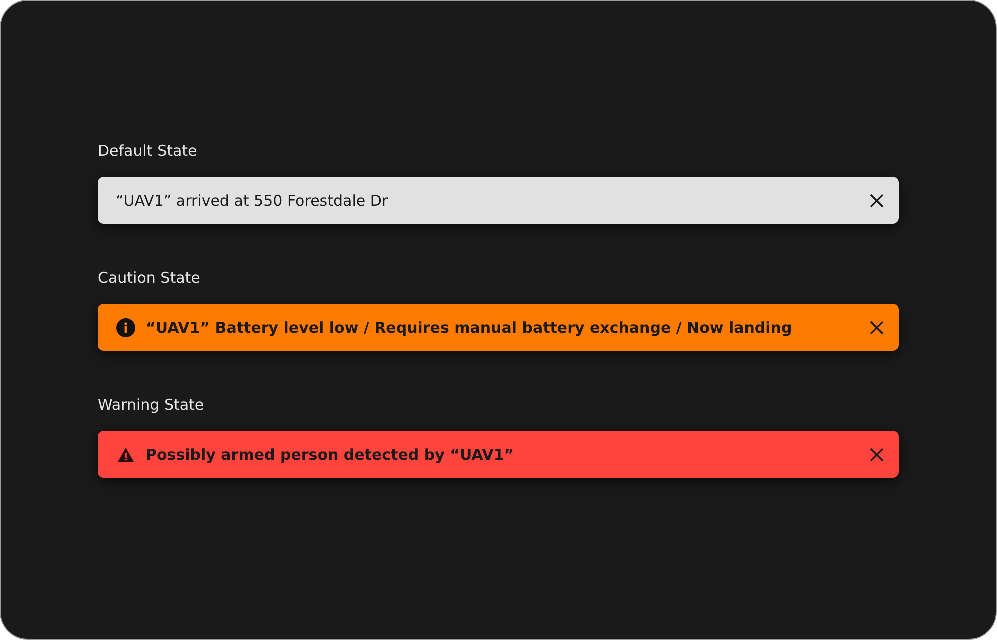 The height and width of the screenshot is (640, 997). What do you see at coordinates (148, 151) in the screenshot?
I see `section-label: Default State` at bounding box center [148, 151].